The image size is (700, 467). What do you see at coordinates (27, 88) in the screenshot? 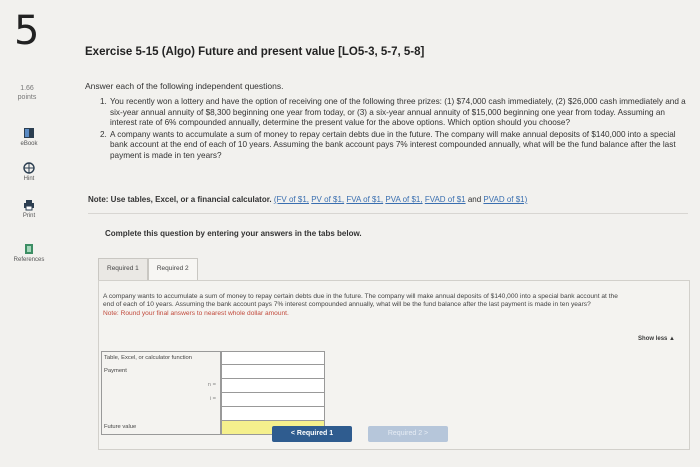
I see `points-value: 1.66` at bounding box center [27, 88].